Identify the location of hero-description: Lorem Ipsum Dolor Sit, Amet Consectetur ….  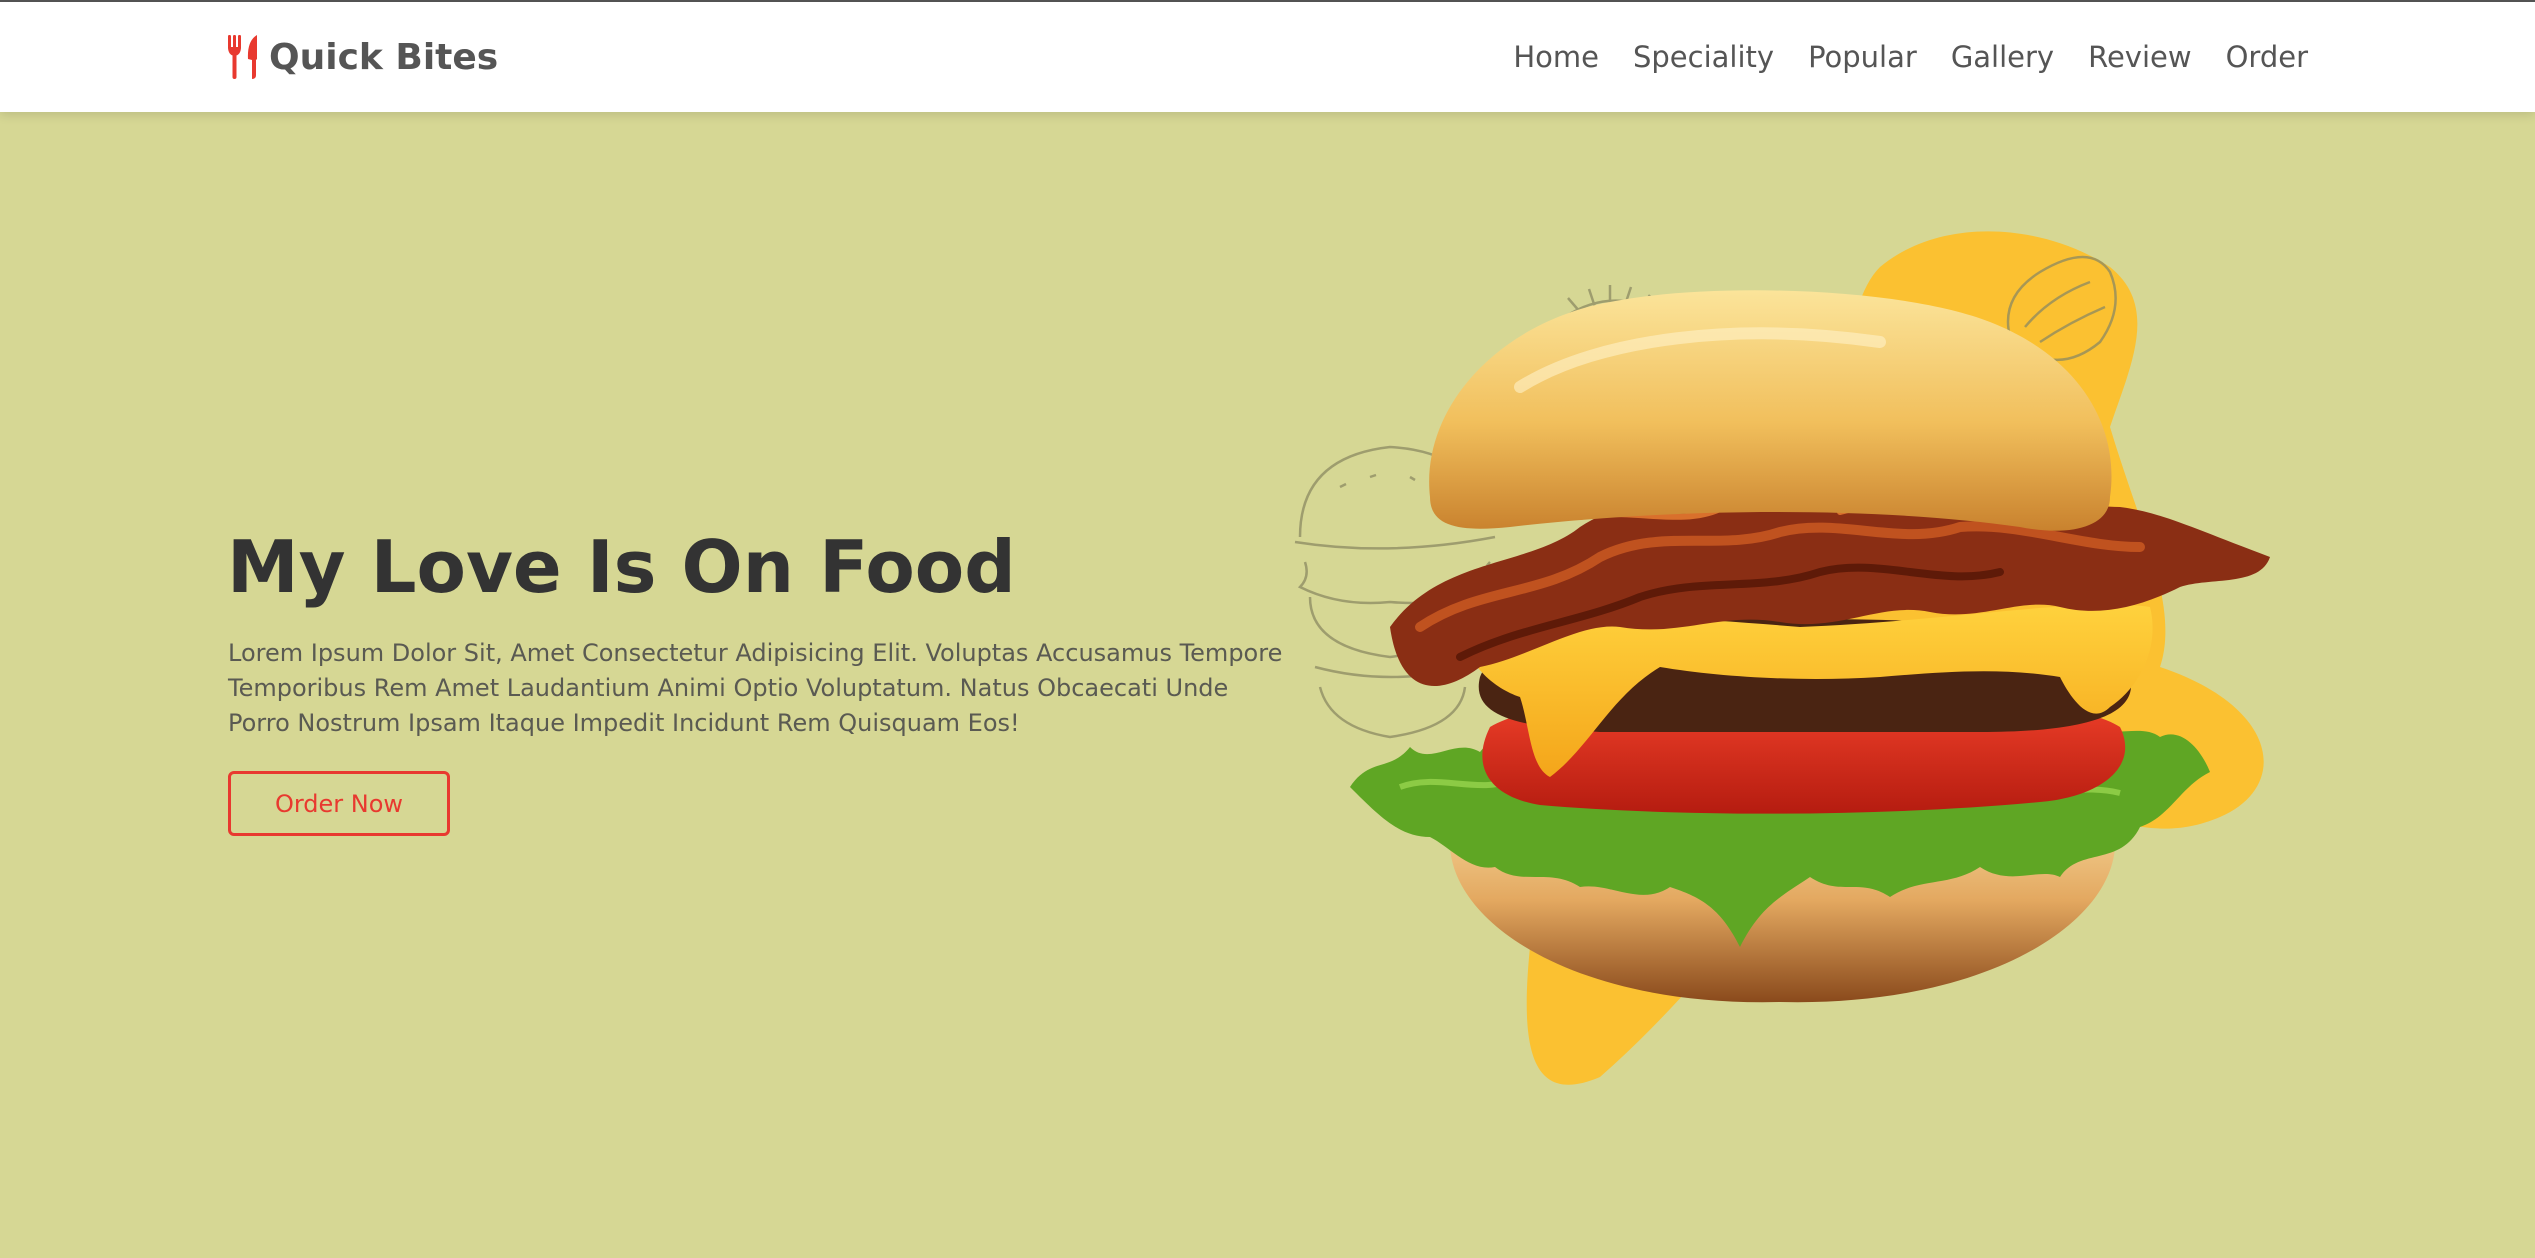
(755, 688).